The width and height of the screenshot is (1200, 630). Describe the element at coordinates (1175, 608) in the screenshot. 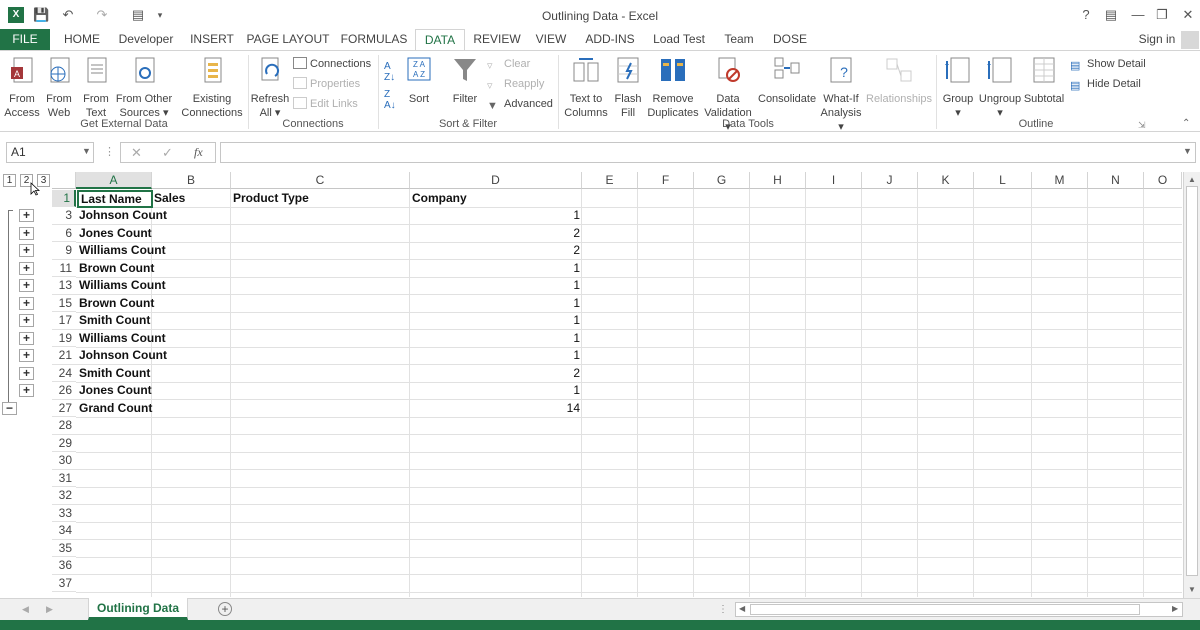

I see `scroll-right-icon: ▶` at that location.